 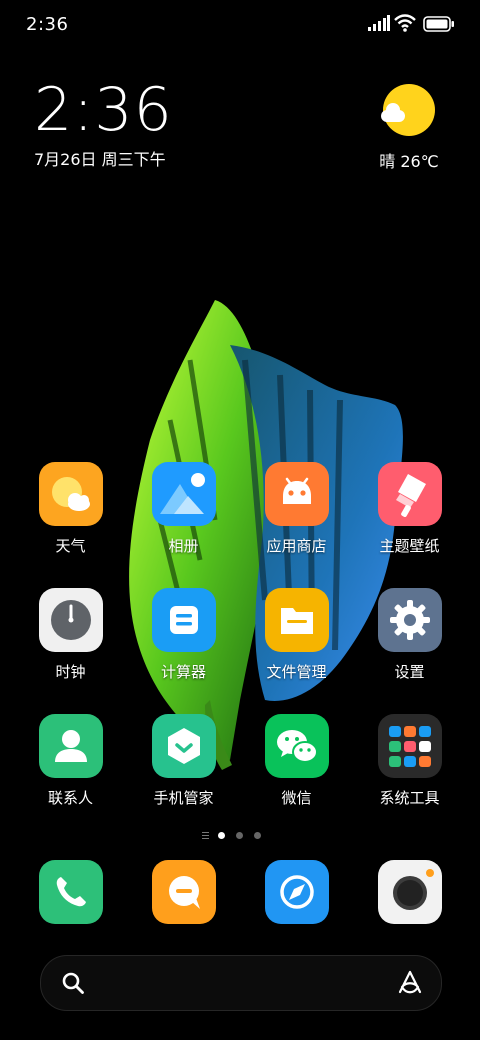 I want to click on theme-icon, so click(x=409, y=494).